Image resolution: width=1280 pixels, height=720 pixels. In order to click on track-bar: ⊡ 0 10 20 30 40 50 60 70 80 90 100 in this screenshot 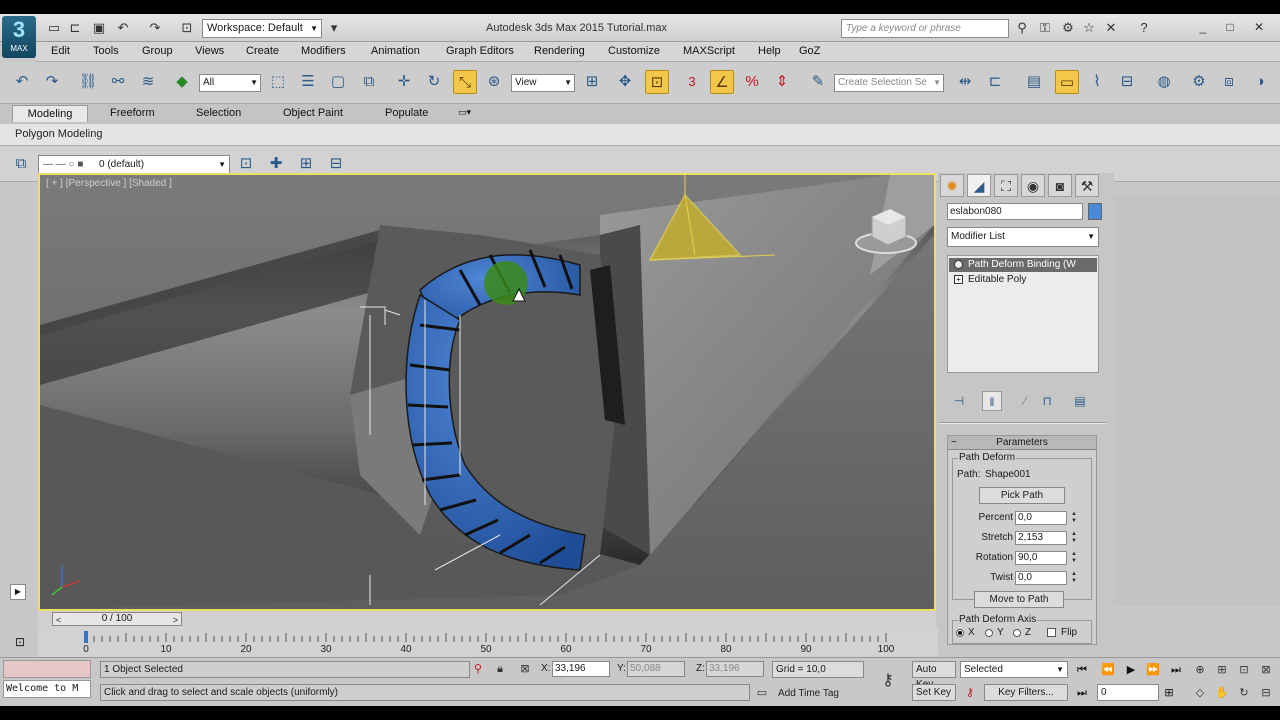, I will do `click(476, 642)`.